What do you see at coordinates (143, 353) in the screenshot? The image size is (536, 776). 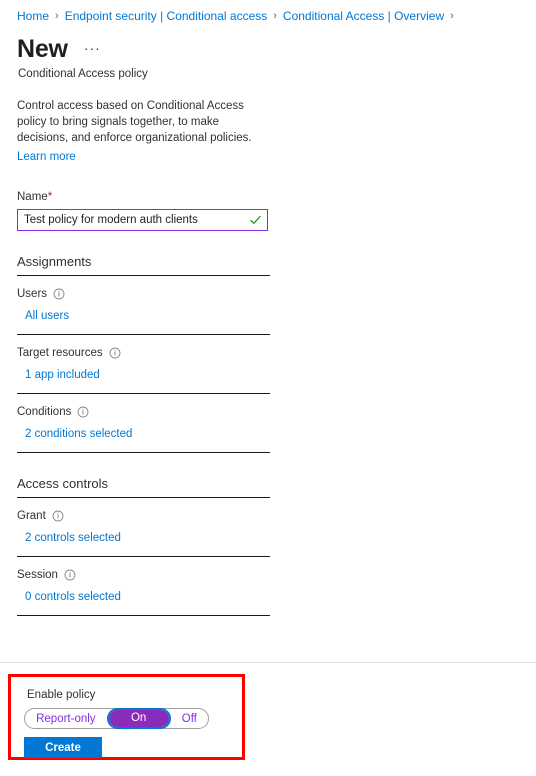 I see `field-label-target-resources: Target resources` at bounding box center [143, 353].